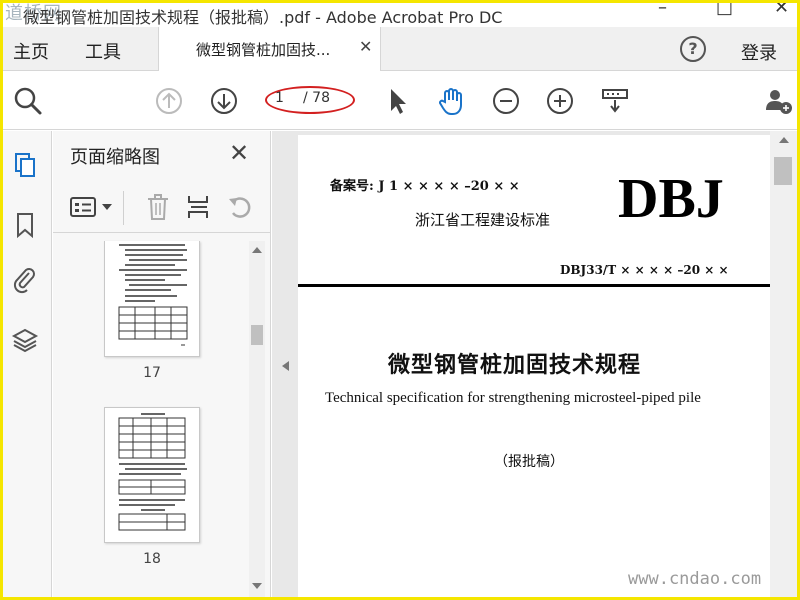 The width and height of the screenshot is (800, 600). I want to click on thumbnail-scrollbar-thumb, so click(257, 335).